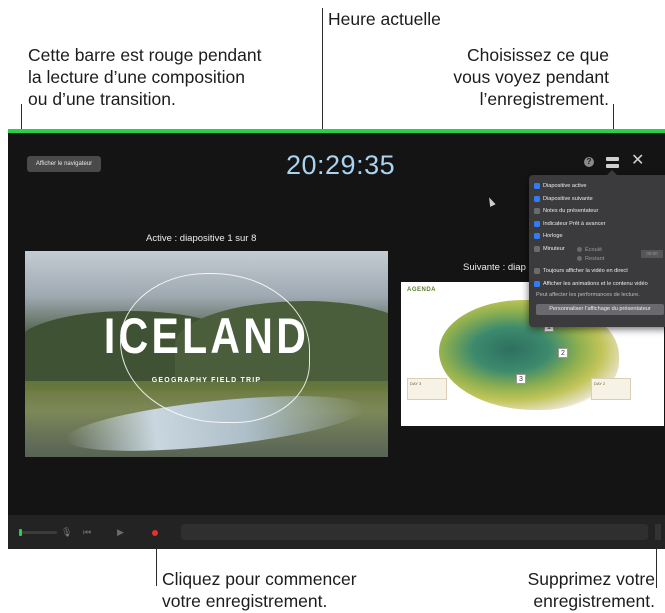  I want to click on callout-line: Heure actuelle, so click(384, 19).